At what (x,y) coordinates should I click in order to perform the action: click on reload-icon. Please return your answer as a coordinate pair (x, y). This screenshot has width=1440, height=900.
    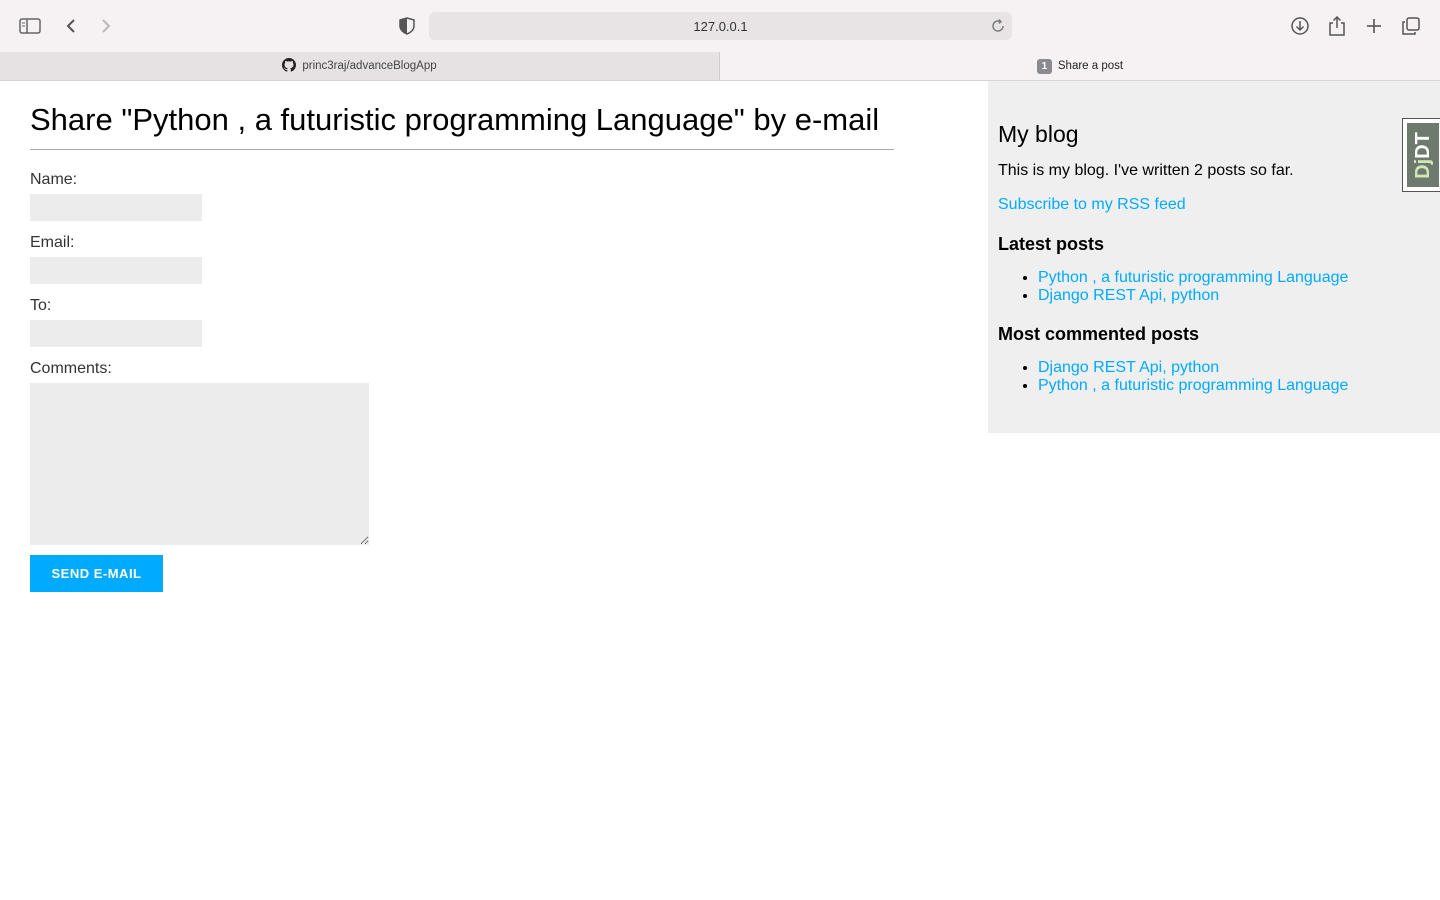
    Looking at the image, I should click on (998, 26).